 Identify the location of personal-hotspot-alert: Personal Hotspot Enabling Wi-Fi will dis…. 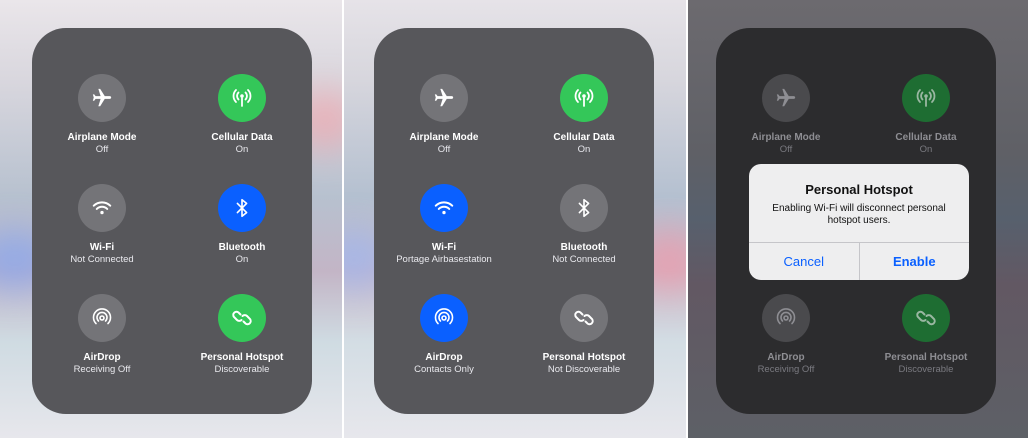
(859, 222).